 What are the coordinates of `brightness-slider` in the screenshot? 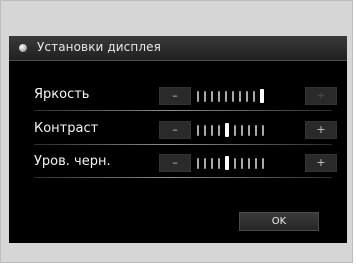 It's located at (248, 96).